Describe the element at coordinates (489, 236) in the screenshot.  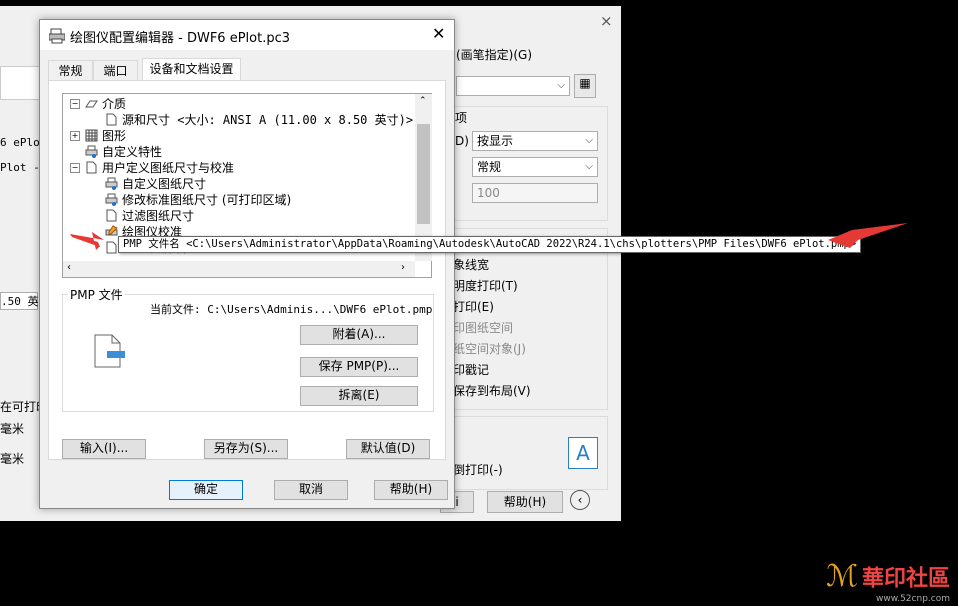
I see `annotation-arrows` at that location.